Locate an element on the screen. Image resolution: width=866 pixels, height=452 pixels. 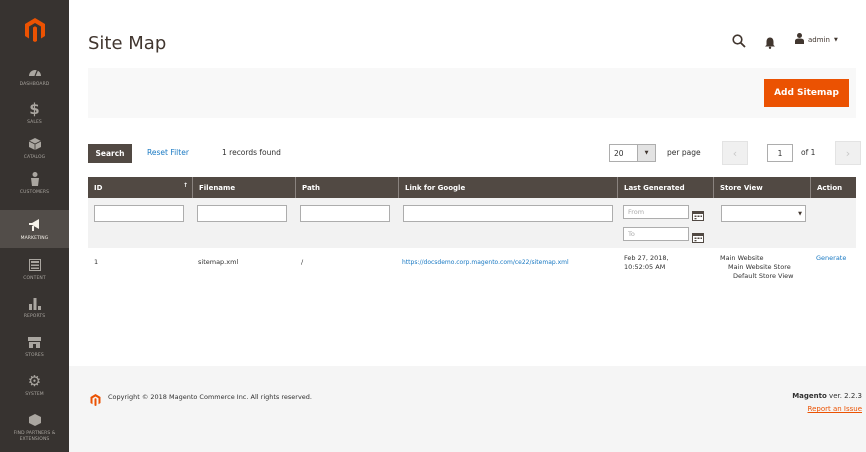
dashboard-icon is located at coordinates (35, 71).